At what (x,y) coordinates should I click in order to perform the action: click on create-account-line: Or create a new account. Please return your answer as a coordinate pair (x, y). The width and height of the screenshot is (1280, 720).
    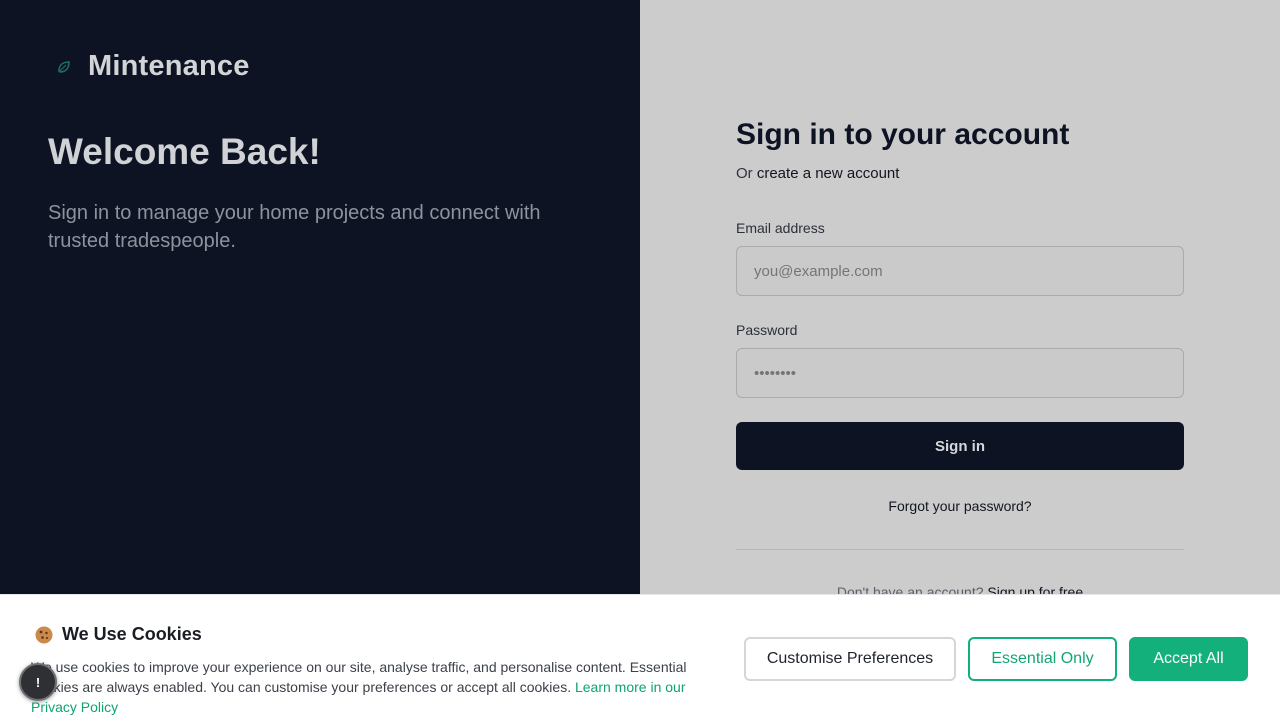
    Looking at the image, I should click on (817, 173).